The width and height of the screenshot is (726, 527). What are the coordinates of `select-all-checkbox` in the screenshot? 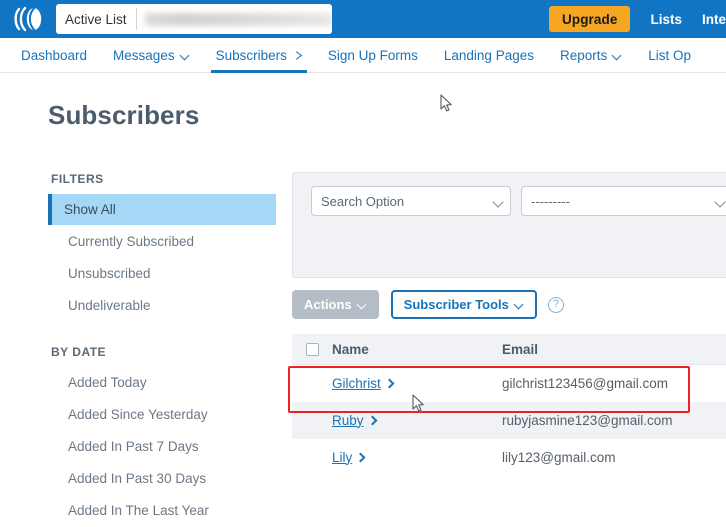 It's located at (312, 349).